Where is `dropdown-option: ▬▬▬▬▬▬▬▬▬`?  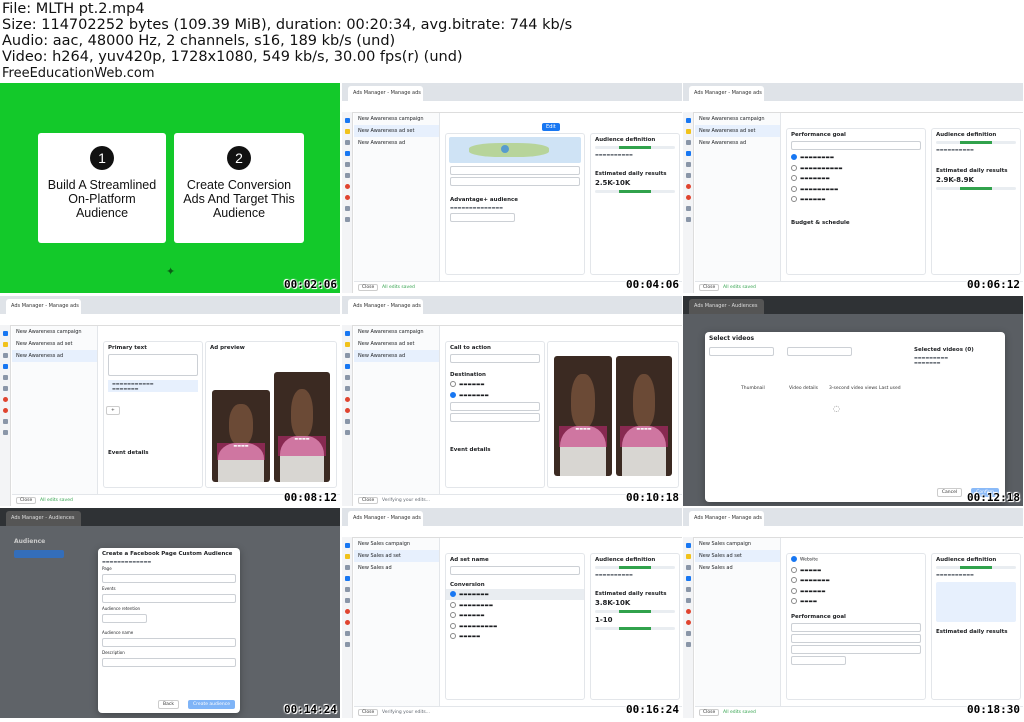
dropdown-option: ▬▬▬▬▬▬▬▬▬ is located at coordinates (856, 189).